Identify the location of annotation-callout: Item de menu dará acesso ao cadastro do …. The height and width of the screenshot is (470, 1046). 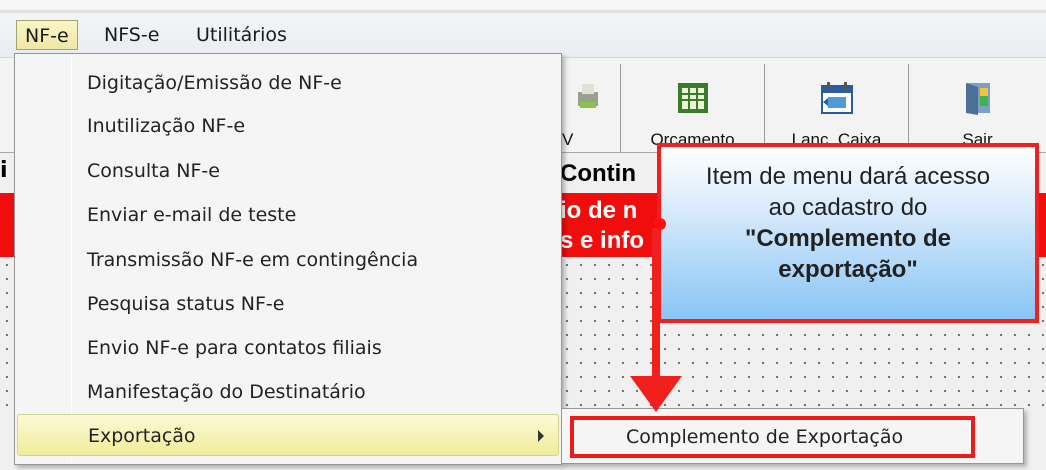
(848, 233).